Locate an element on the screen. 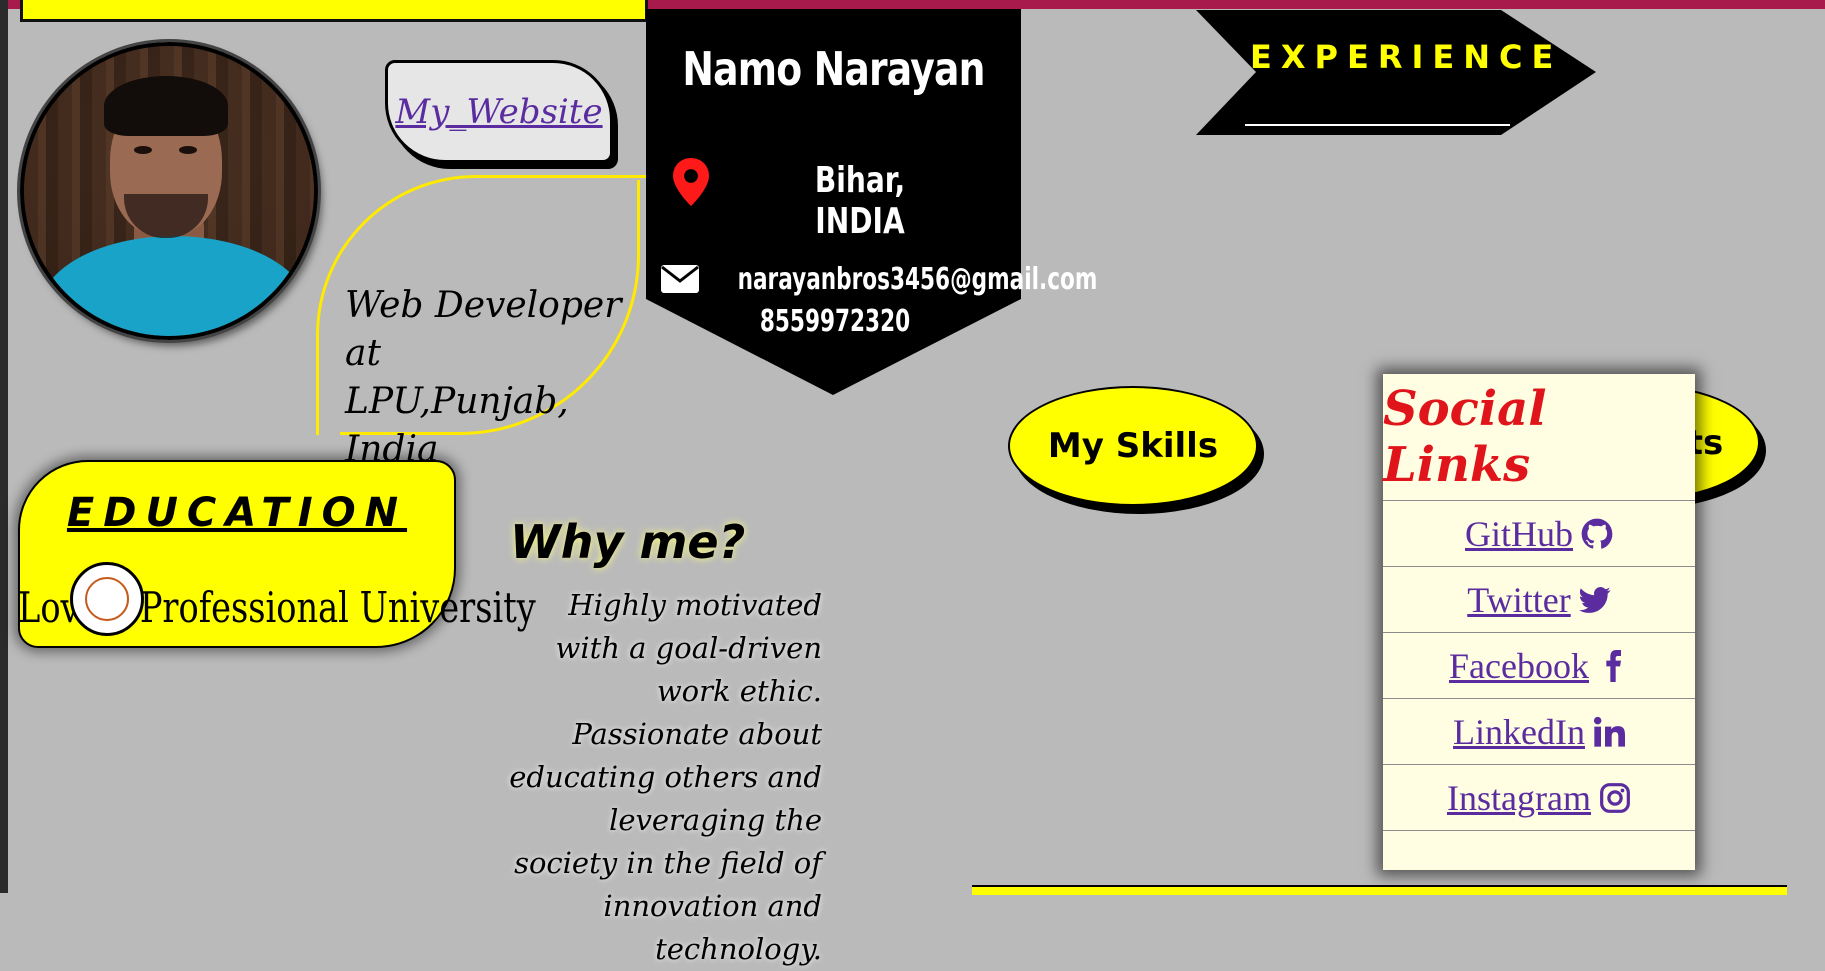 This screenshot has width=1825, height=971. website-link: My_Website is located at coordinates (498, 112).